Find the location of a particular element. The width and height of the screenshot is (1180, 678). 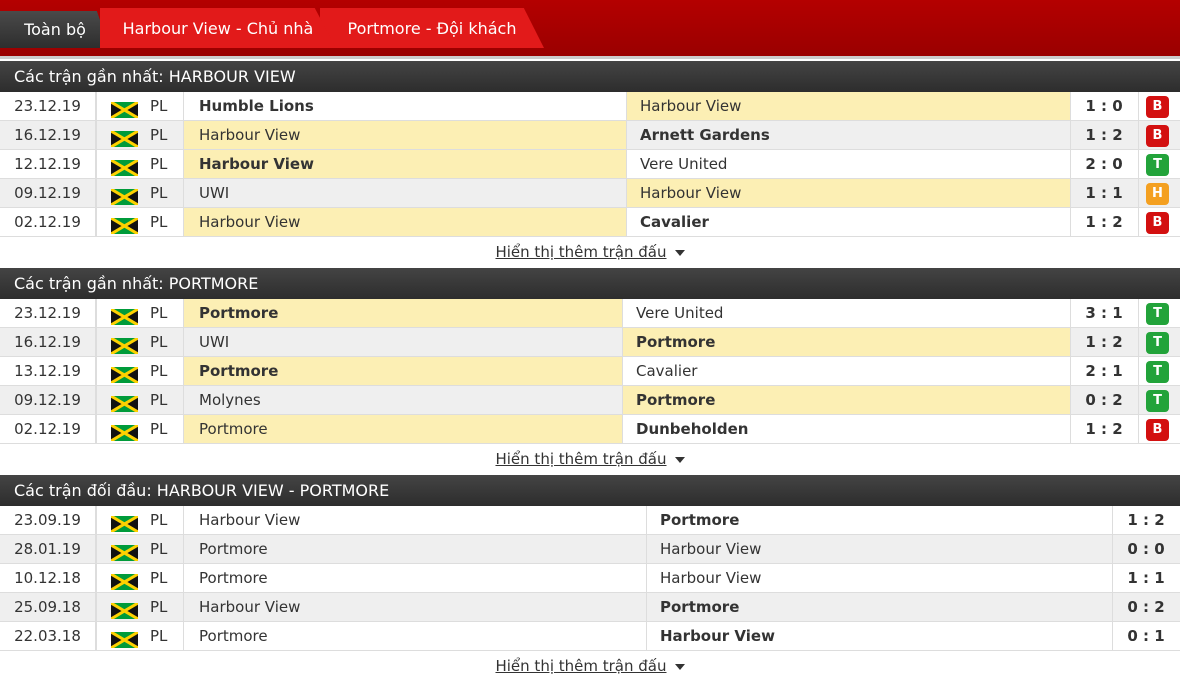

home-team: Molynes is located at coordinates (403, 400).